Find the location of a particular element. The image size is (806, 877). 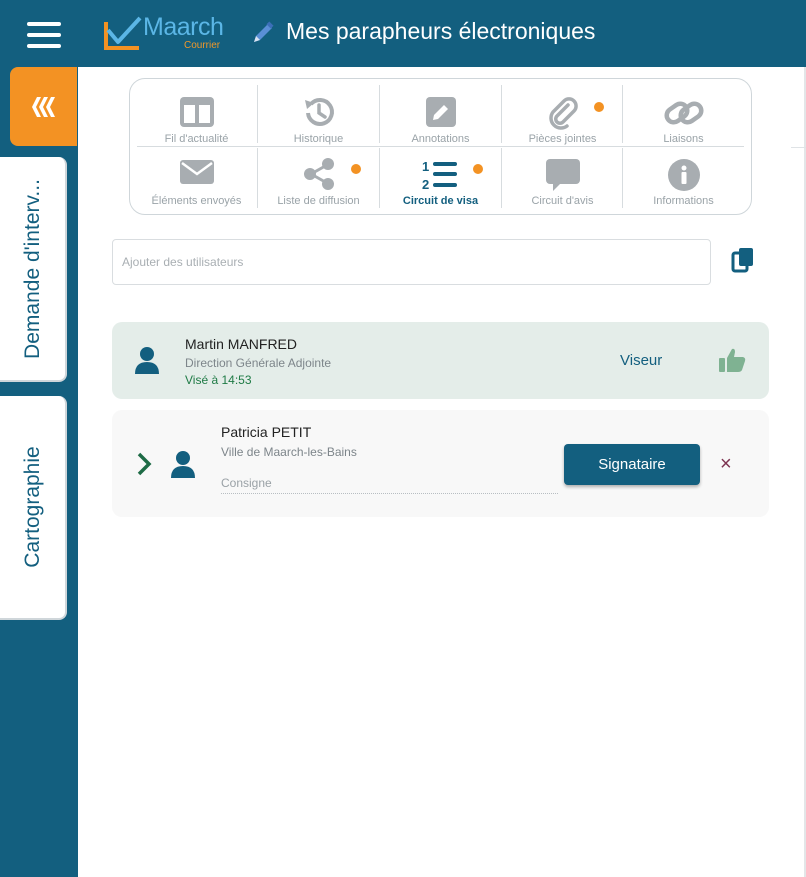

visa-status: Visé à 14:53 is located at coordinates (218, 380).